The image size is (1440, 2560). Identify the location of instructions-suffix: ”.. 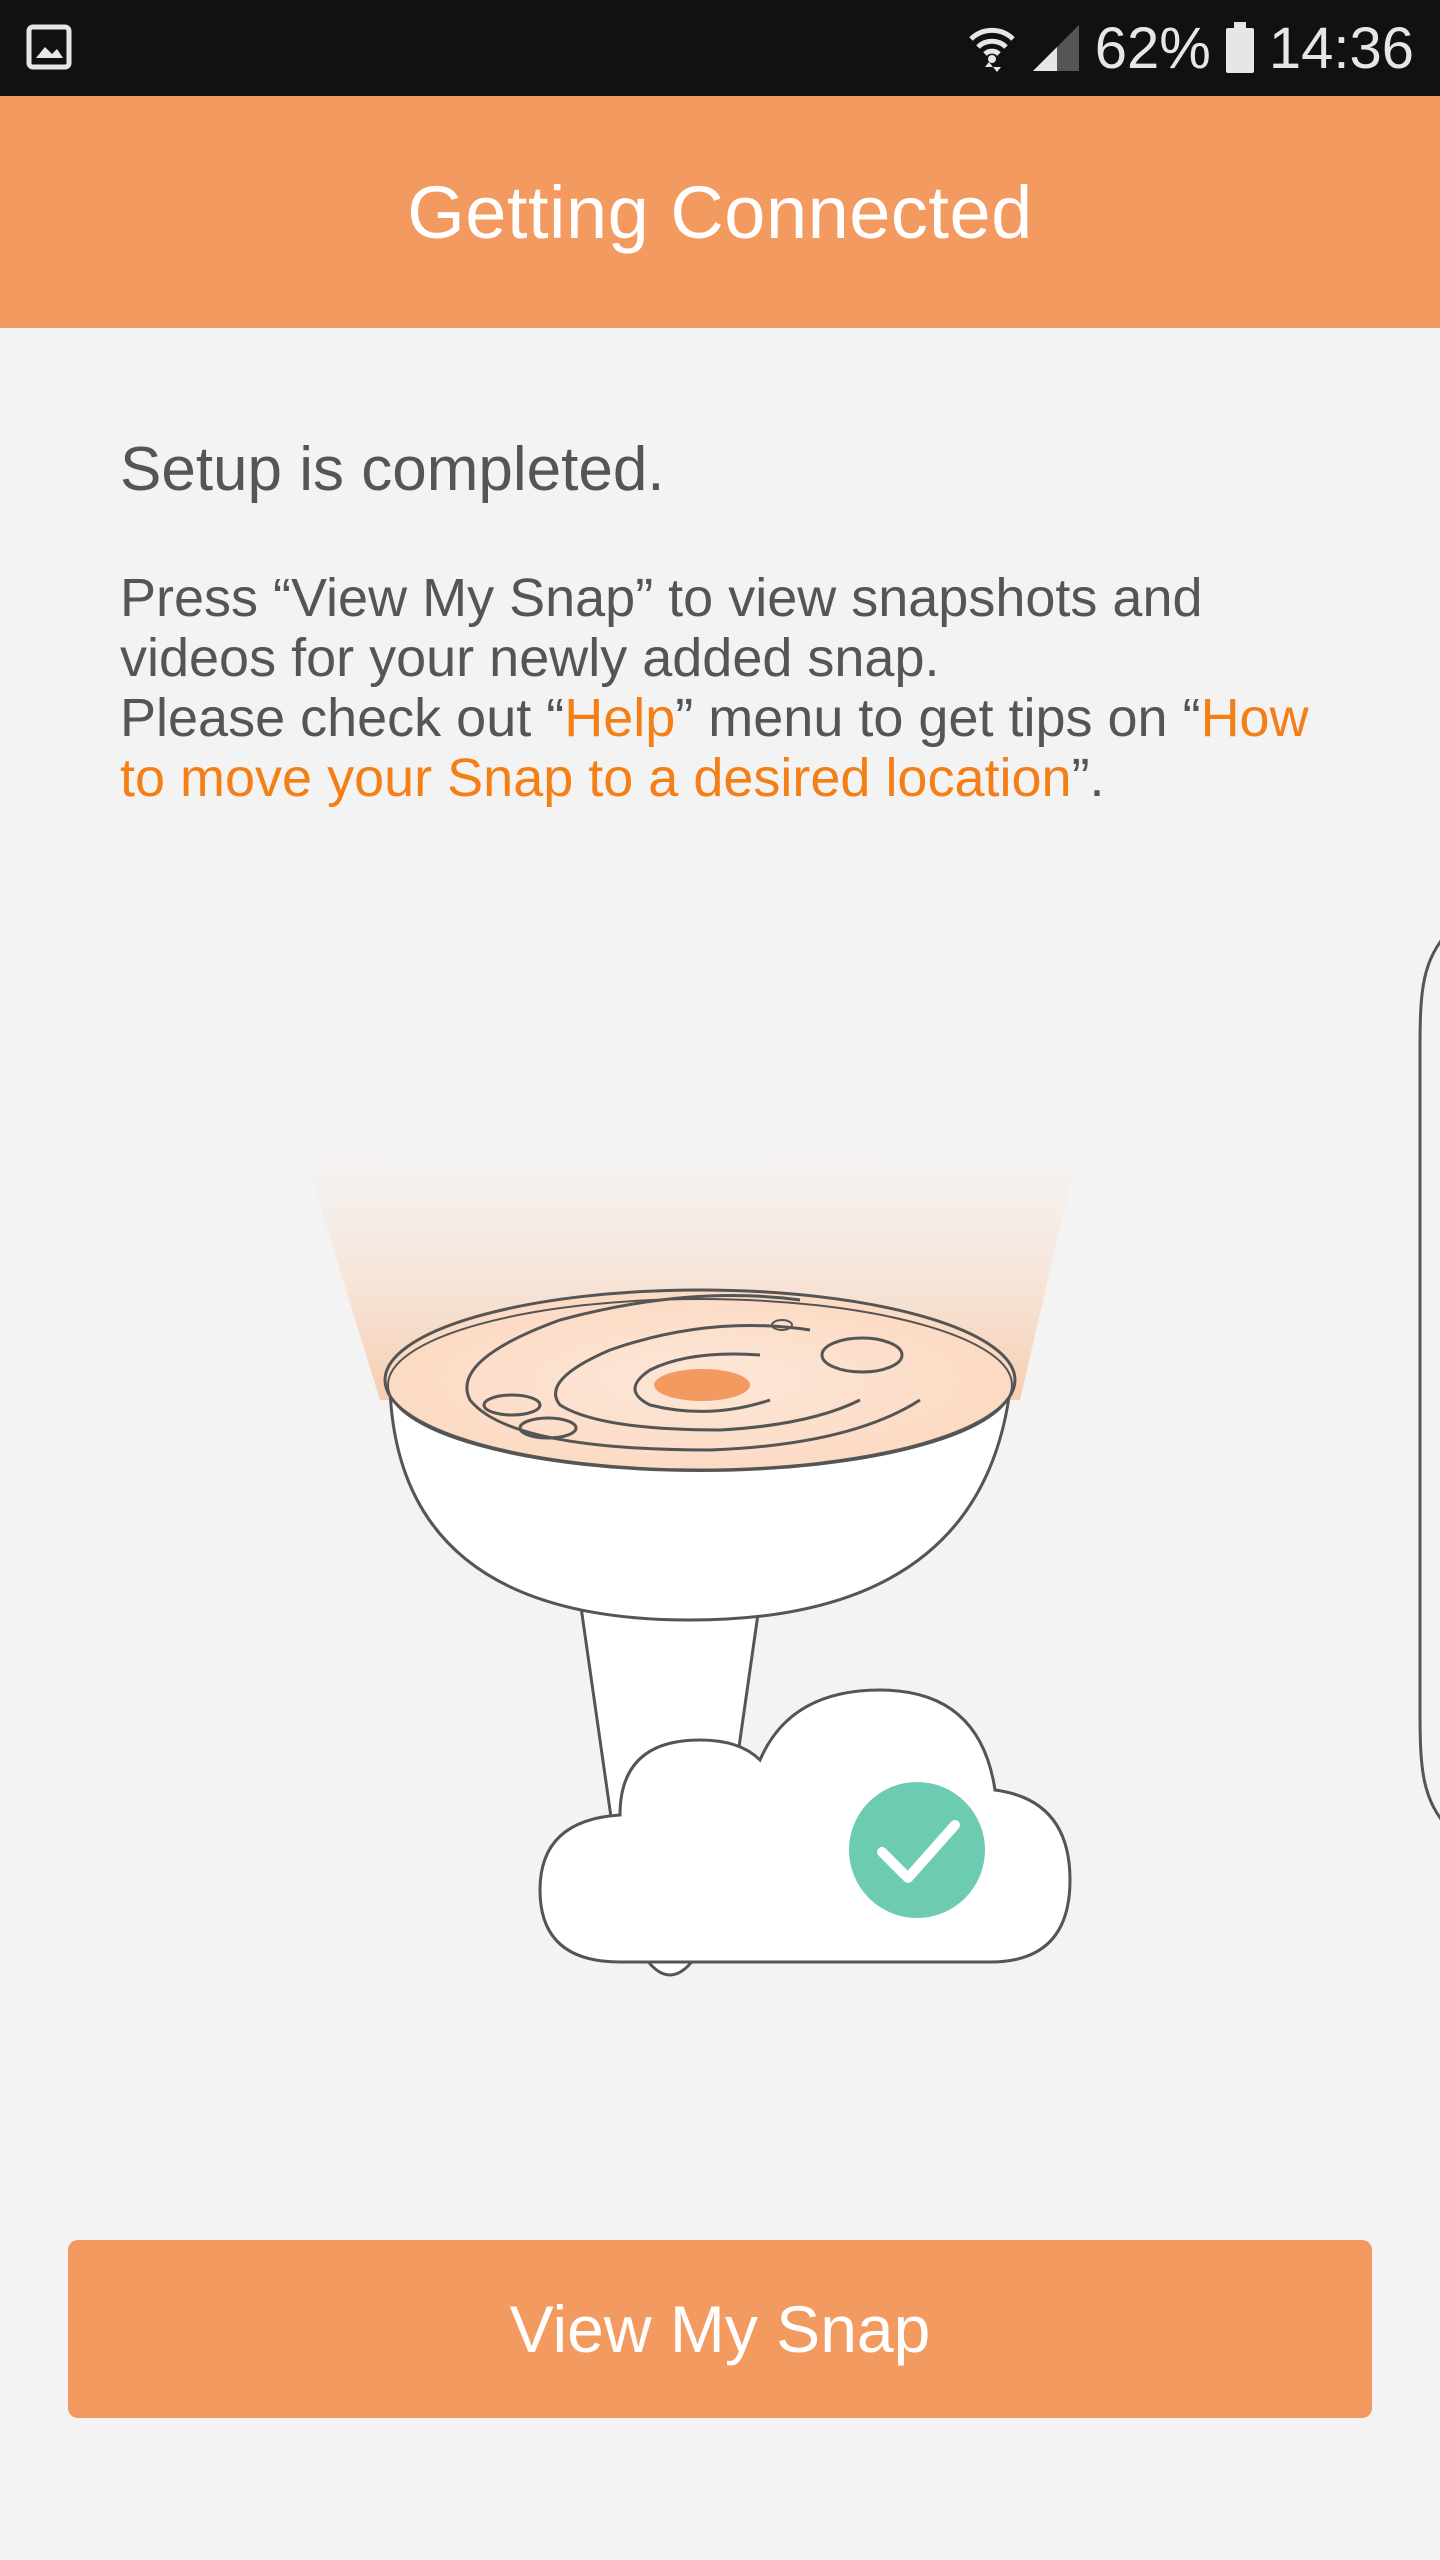
(1088, 778).